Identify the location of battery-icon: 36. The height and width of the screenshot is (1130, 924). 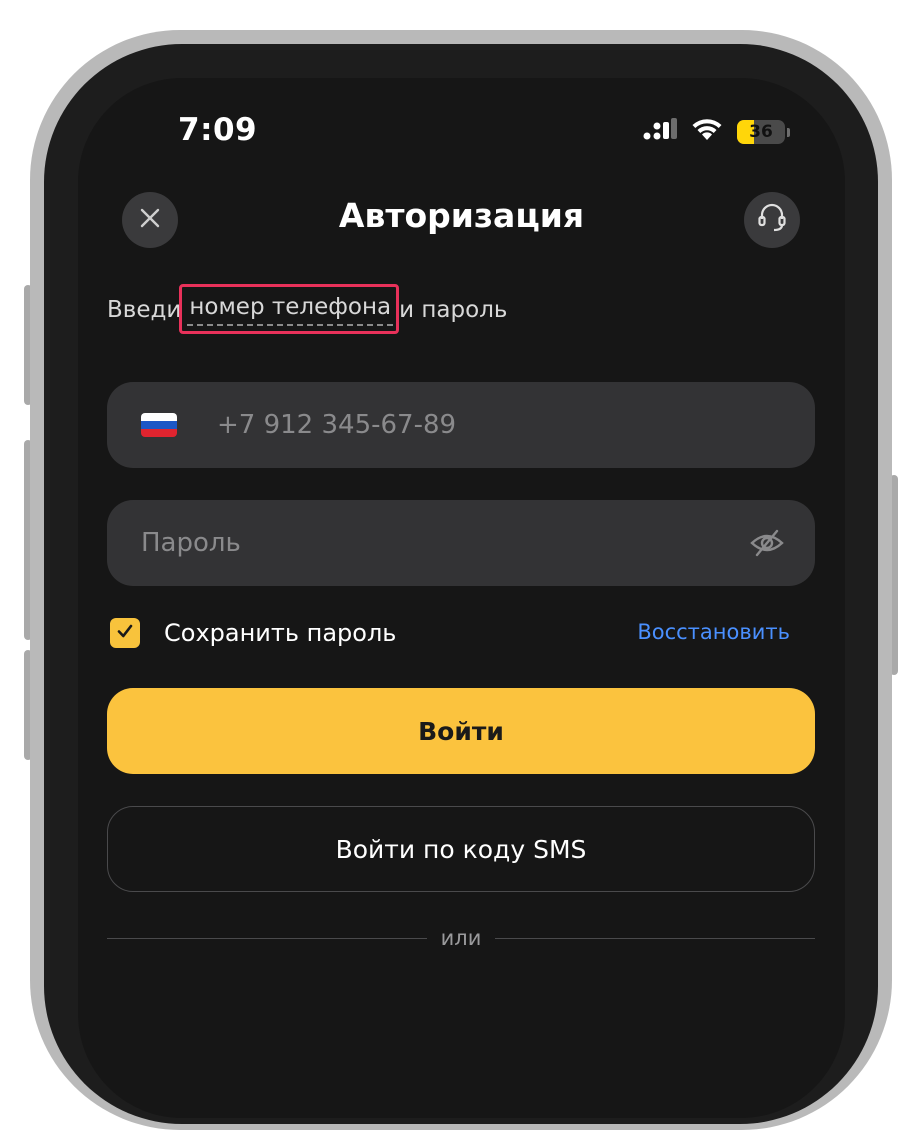
(763, 132).